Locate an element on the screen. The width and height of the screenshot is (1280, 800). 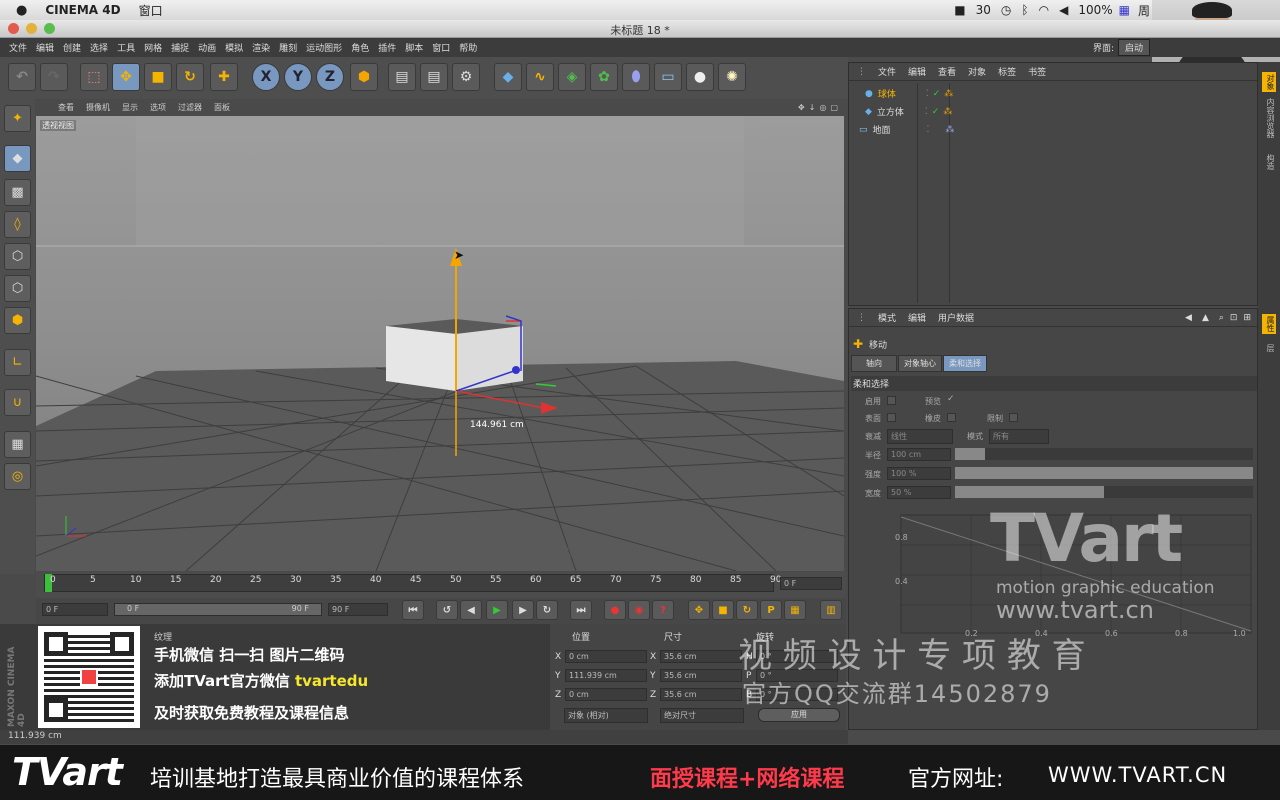
tab-objects: 对象 is located at coordinates (1269, 82).